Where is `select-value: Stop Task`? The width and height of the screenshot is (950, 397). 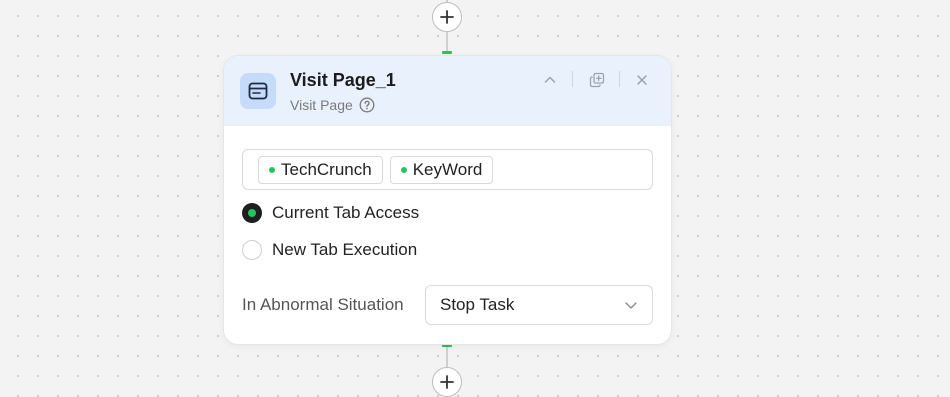
select-value: Stop Task is located at coordinates (477, 304).